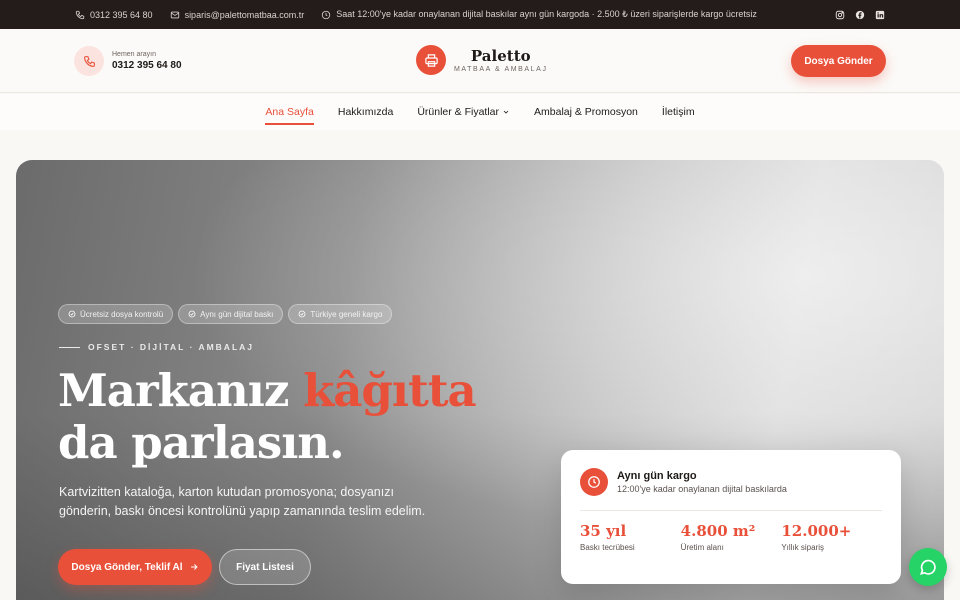  Describe the element at coordinates (838, 61) in the screenshot. I see `send-file-button: Dosya Gönder` at that location.